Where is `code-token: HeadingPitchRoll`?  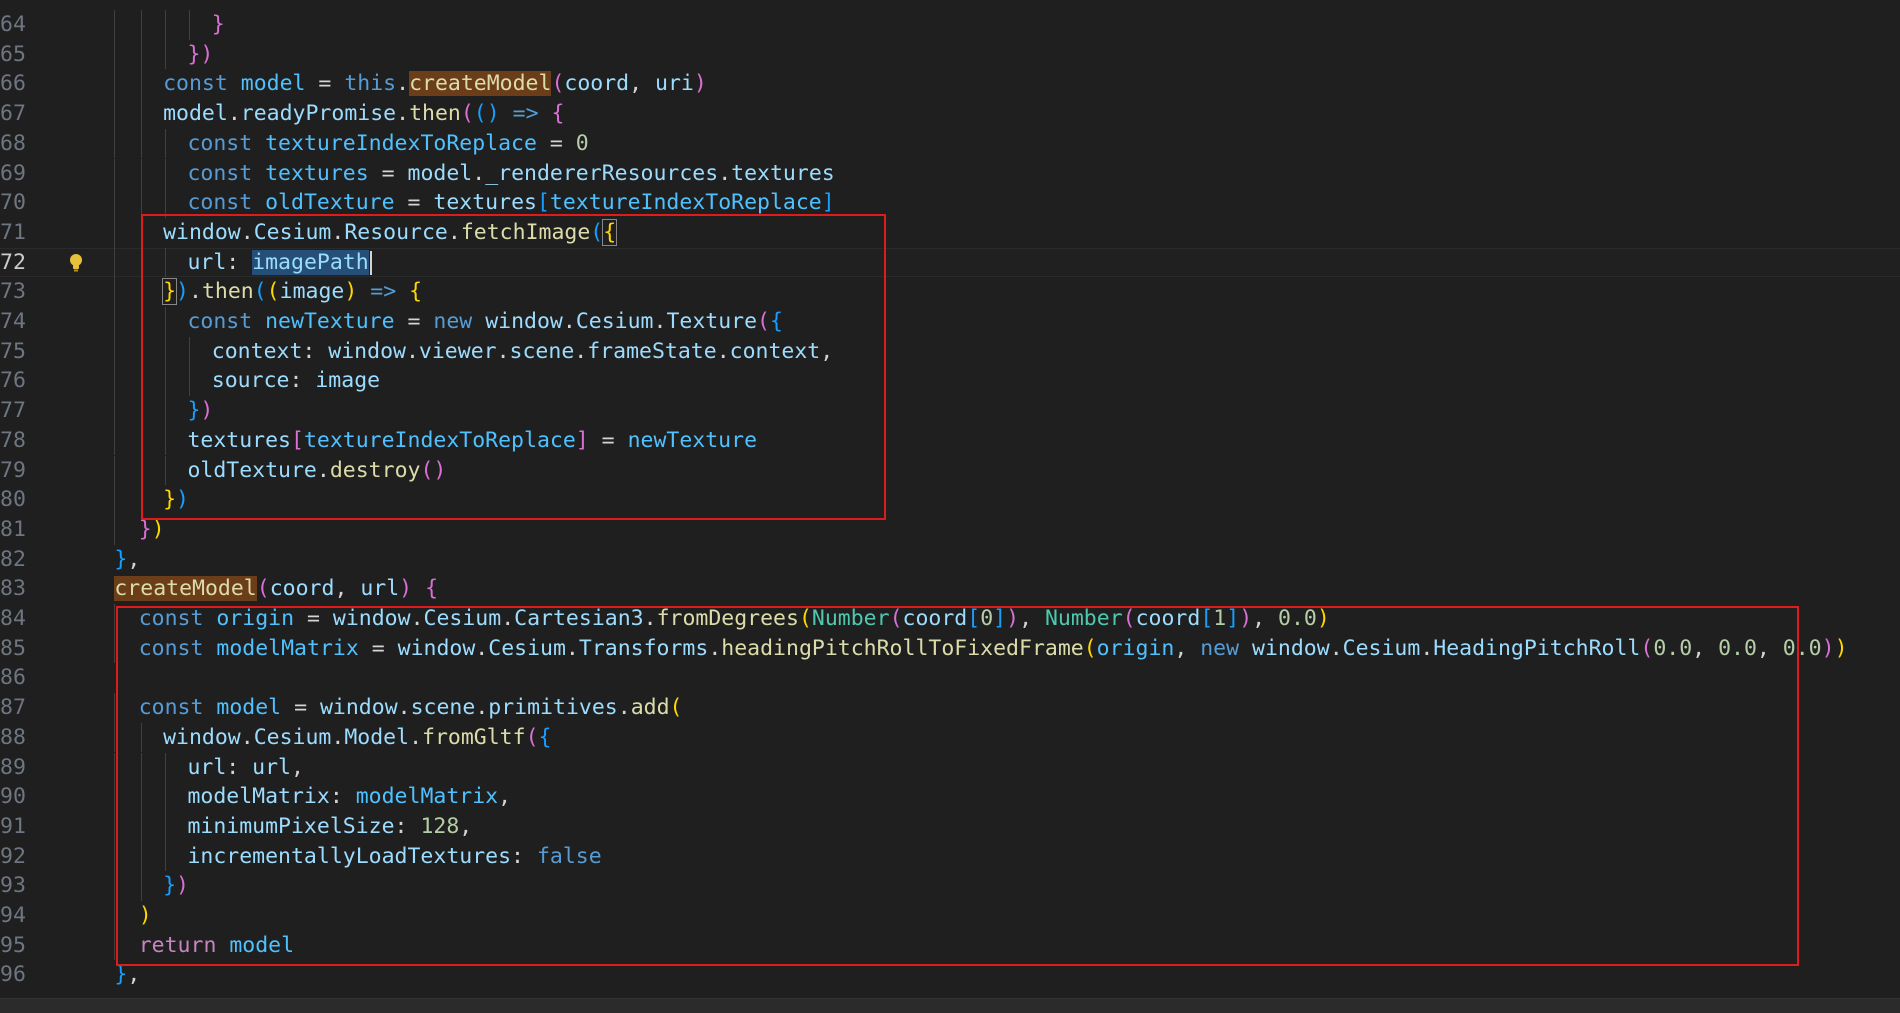
code-token: HeadingPitchRoll is located at coordinates (1537, 648).